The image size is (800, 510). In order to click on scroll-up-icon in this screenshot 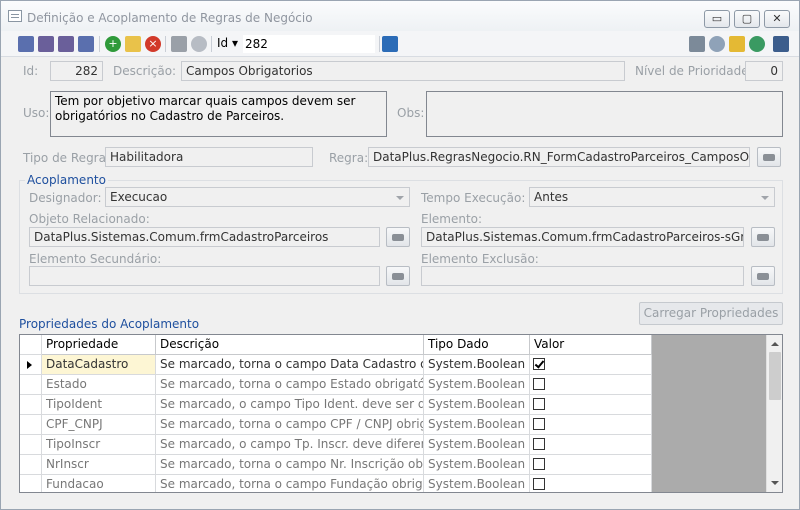, I will do `click(775, 344)`.